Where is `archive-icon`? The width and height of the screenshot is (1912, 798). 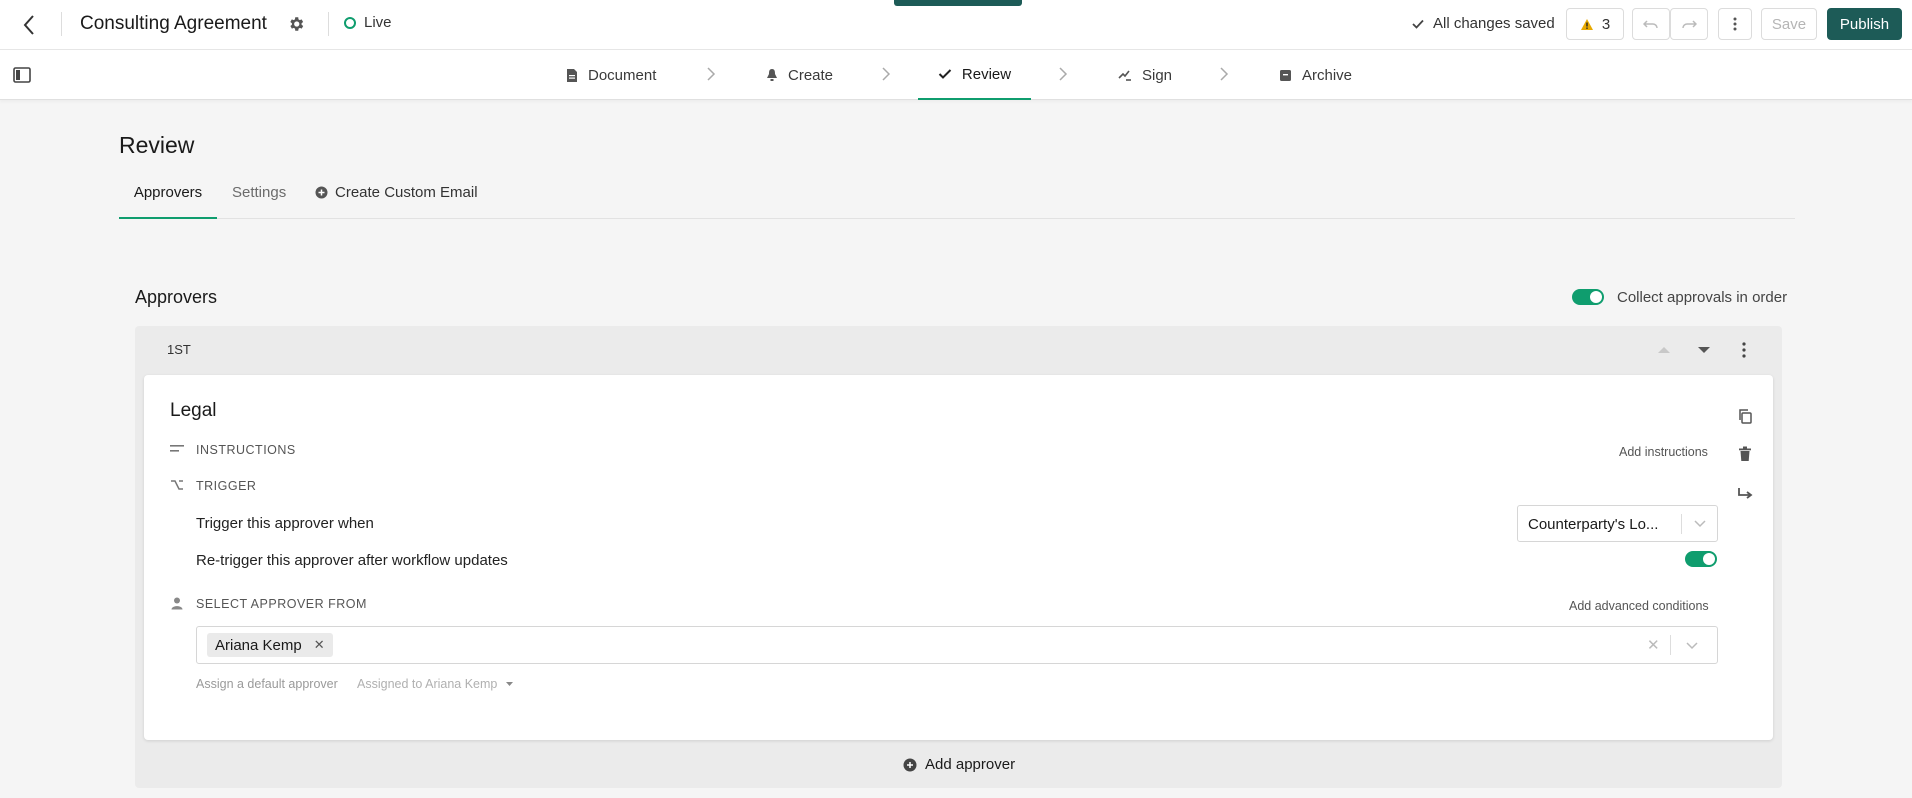
archive-icon is located at coordinates (1285, 75).